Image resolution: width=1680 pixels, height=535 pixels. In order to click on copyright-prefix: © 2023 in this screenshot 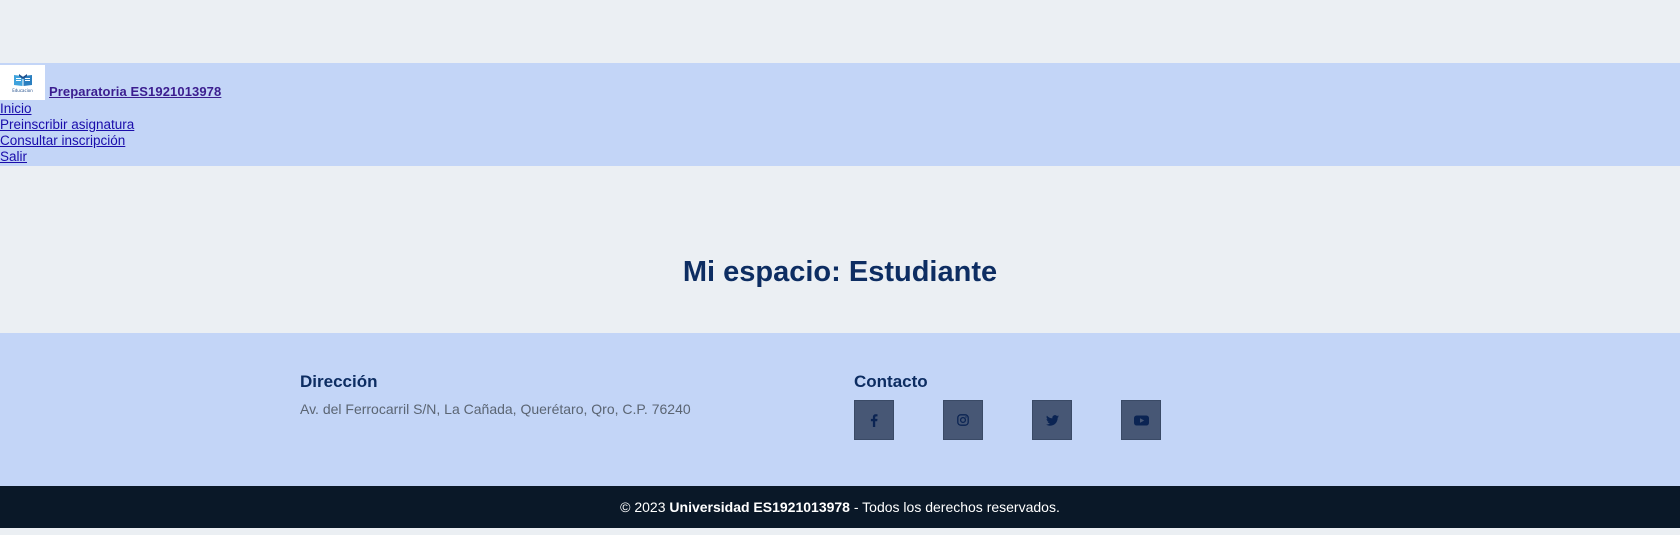, I will do `click(645, 507)`.